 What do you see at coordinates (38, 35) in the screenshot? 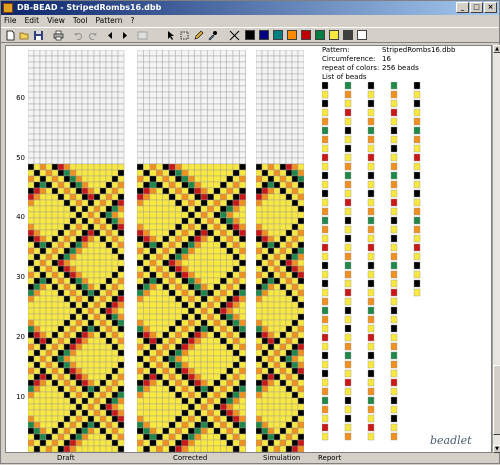
I see `save-icon` at bounding box center [38, 35].